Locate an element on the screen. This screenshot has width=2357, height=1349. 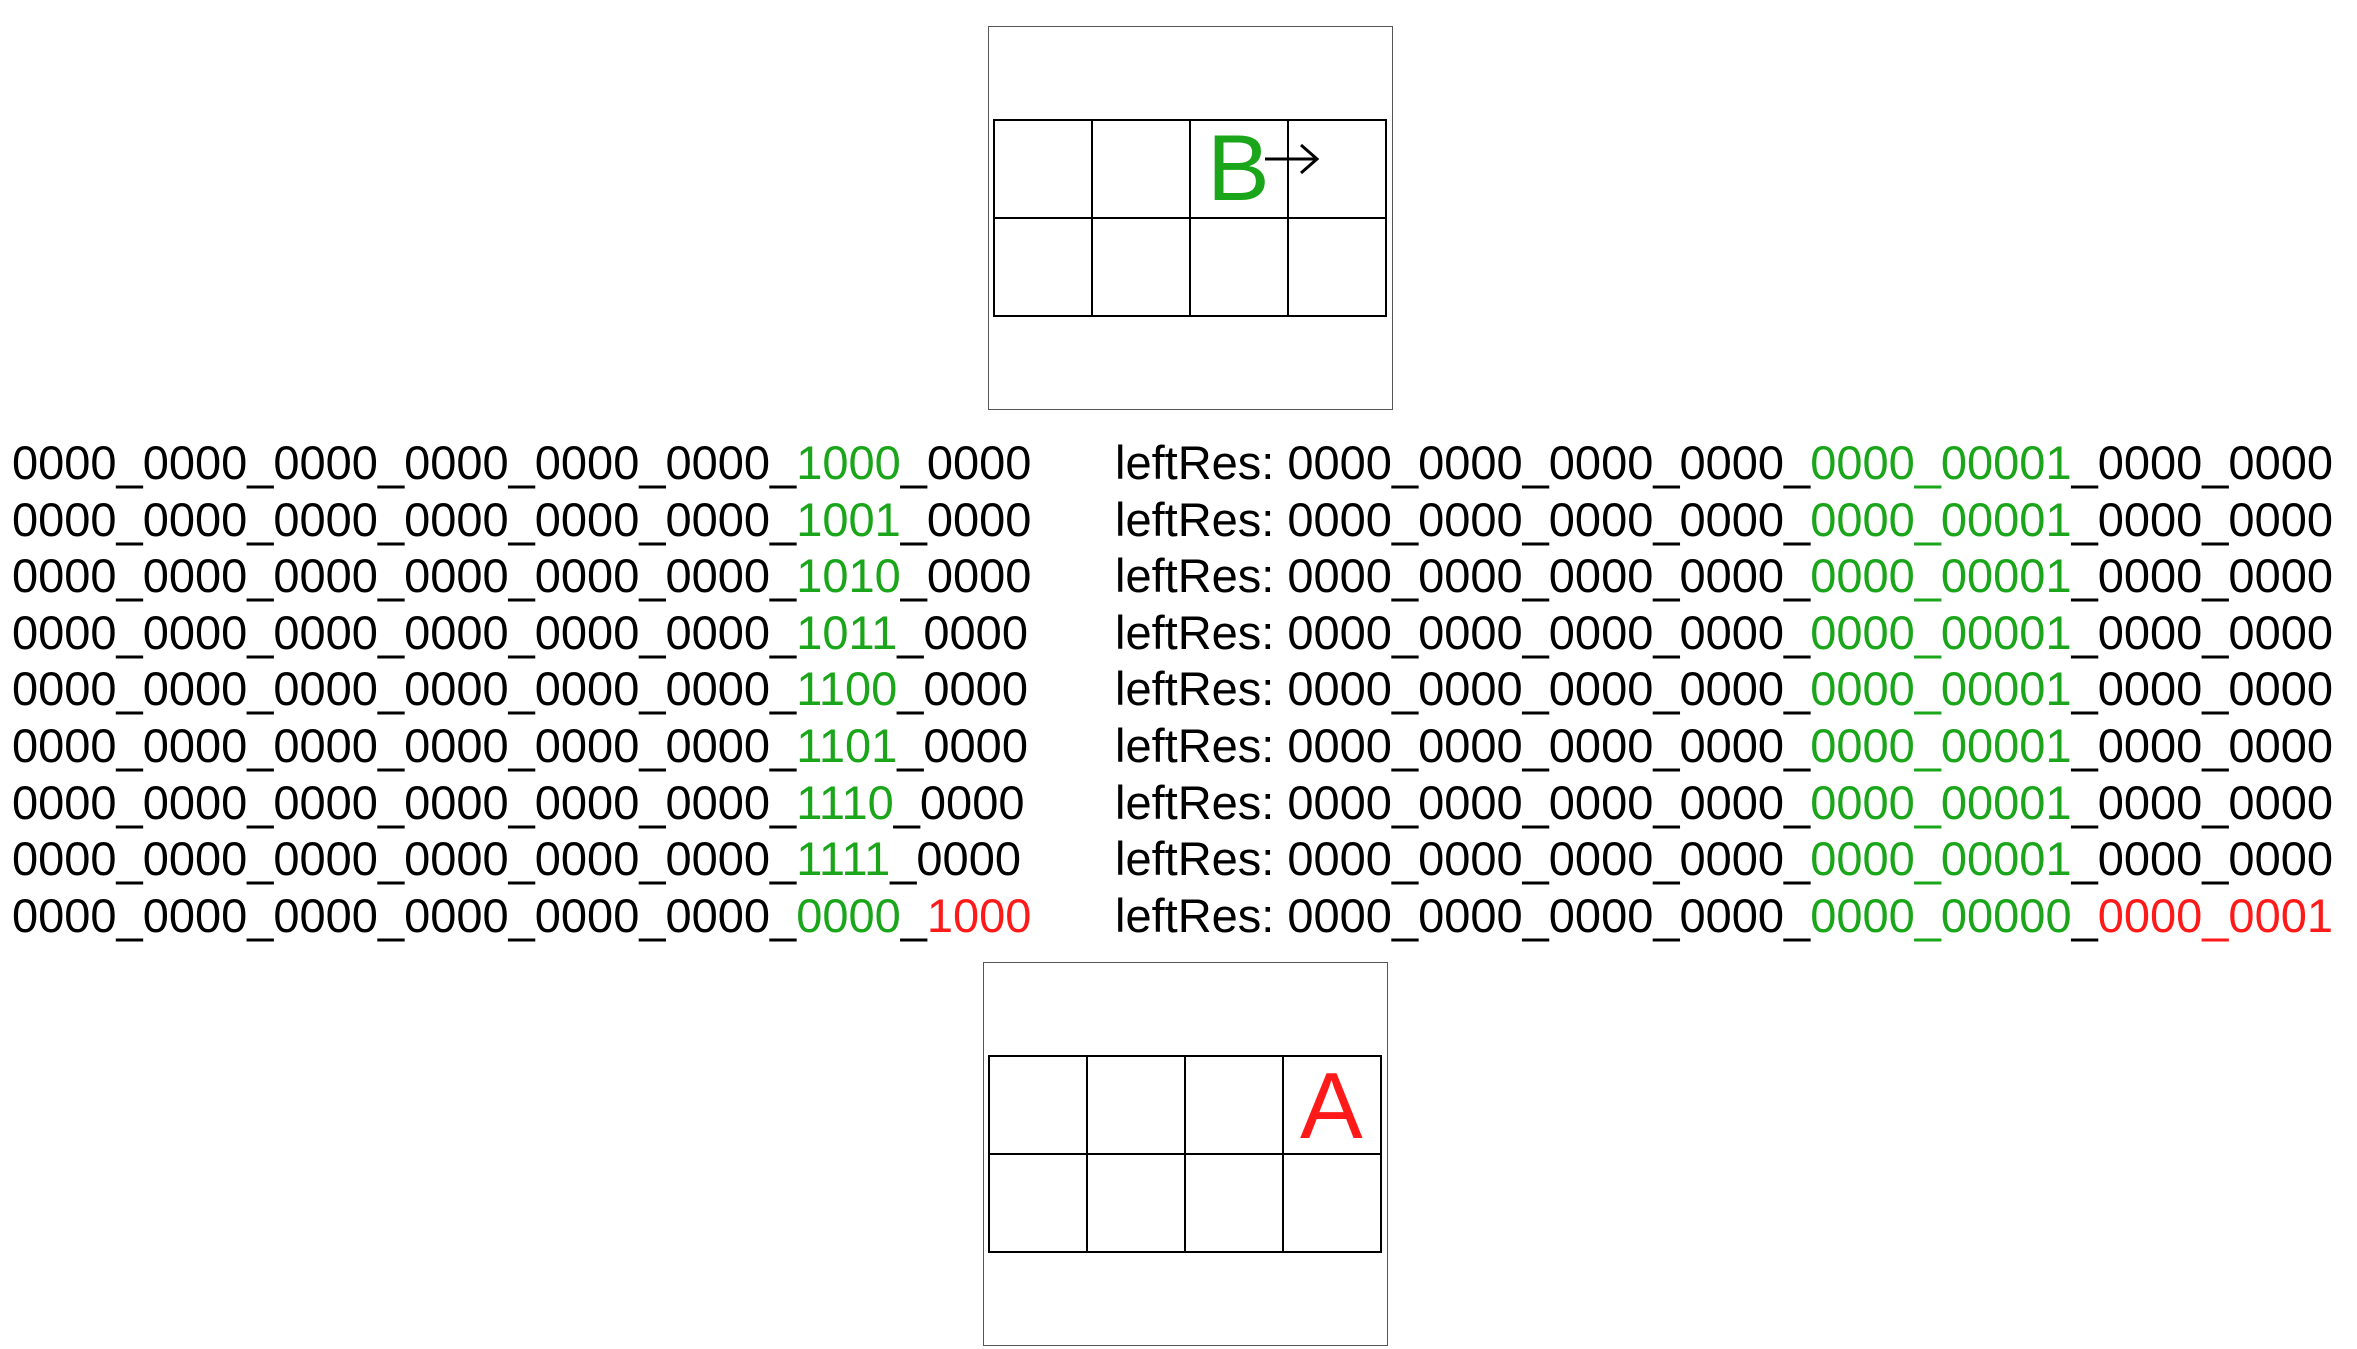
text-line: 0000_0000_0000_0000_0000_0000_1000_0000 is located at coordinates (521, 463).